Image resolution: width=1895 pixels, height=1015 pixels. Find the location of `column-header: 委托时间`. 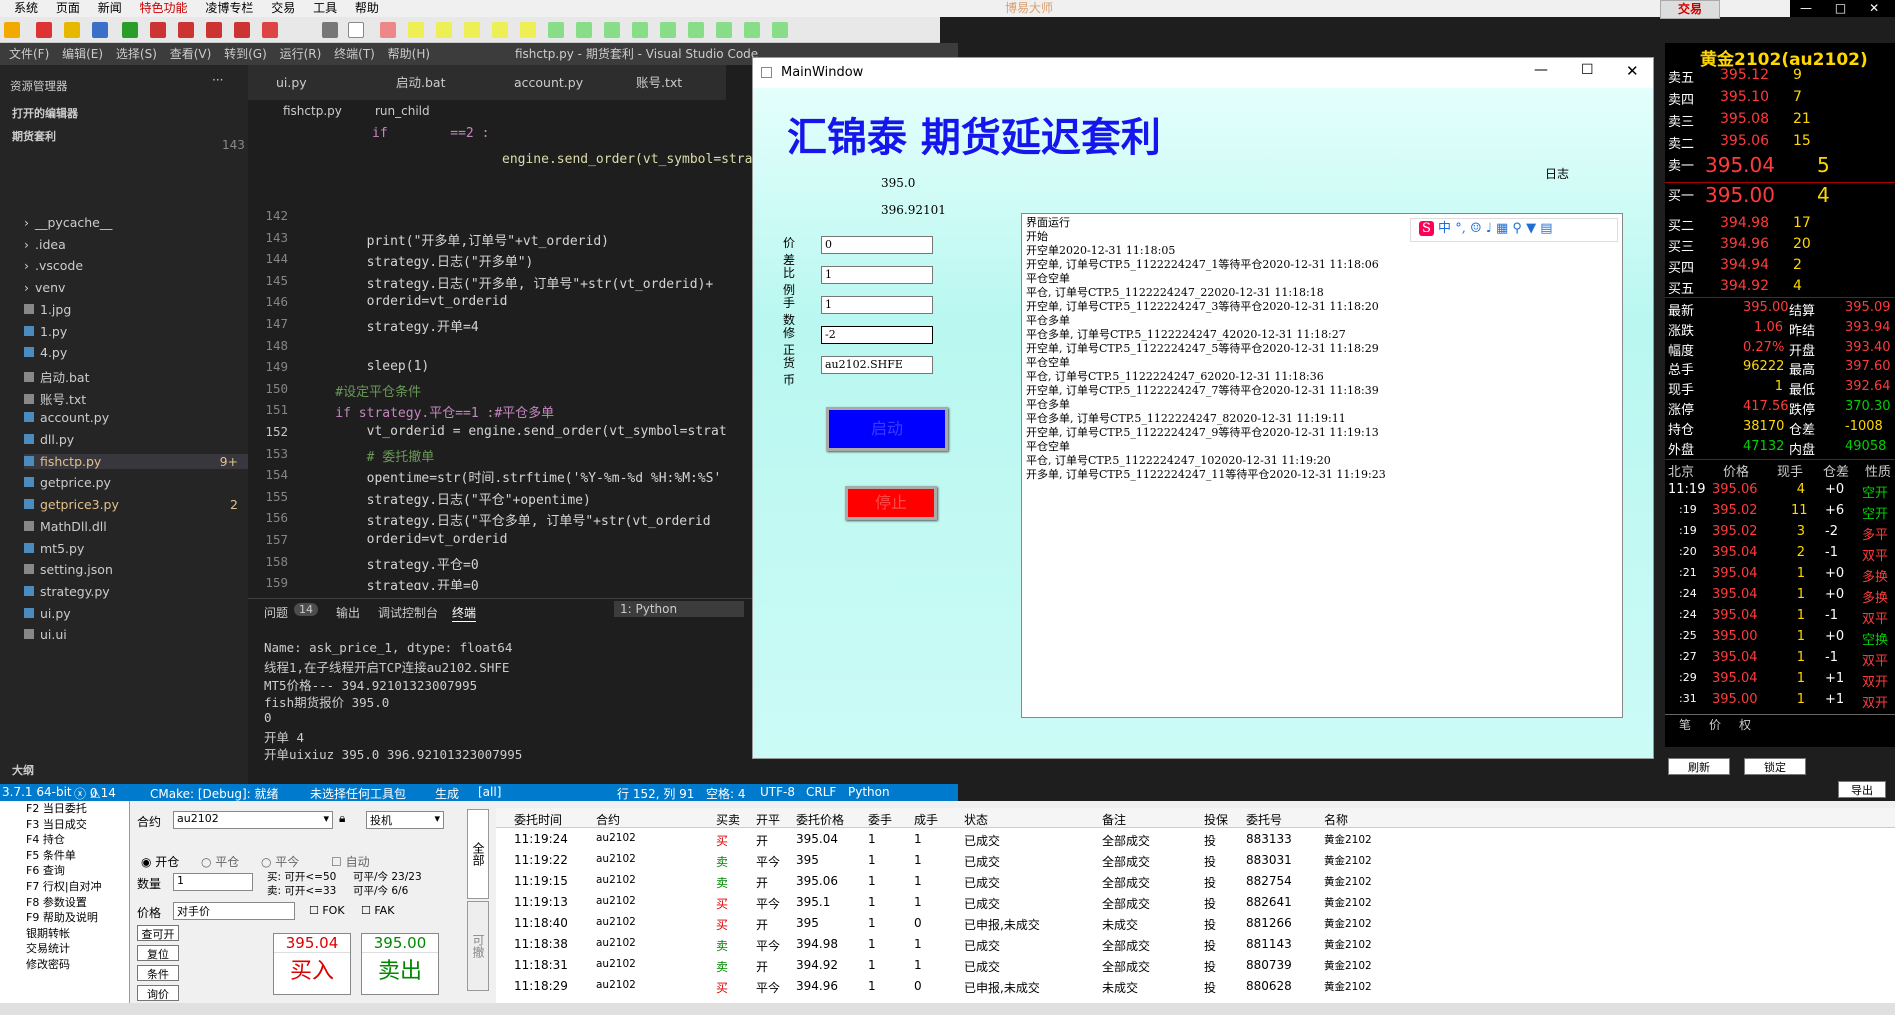

column-header: 委托时间 is located at coordinates (538, 819).